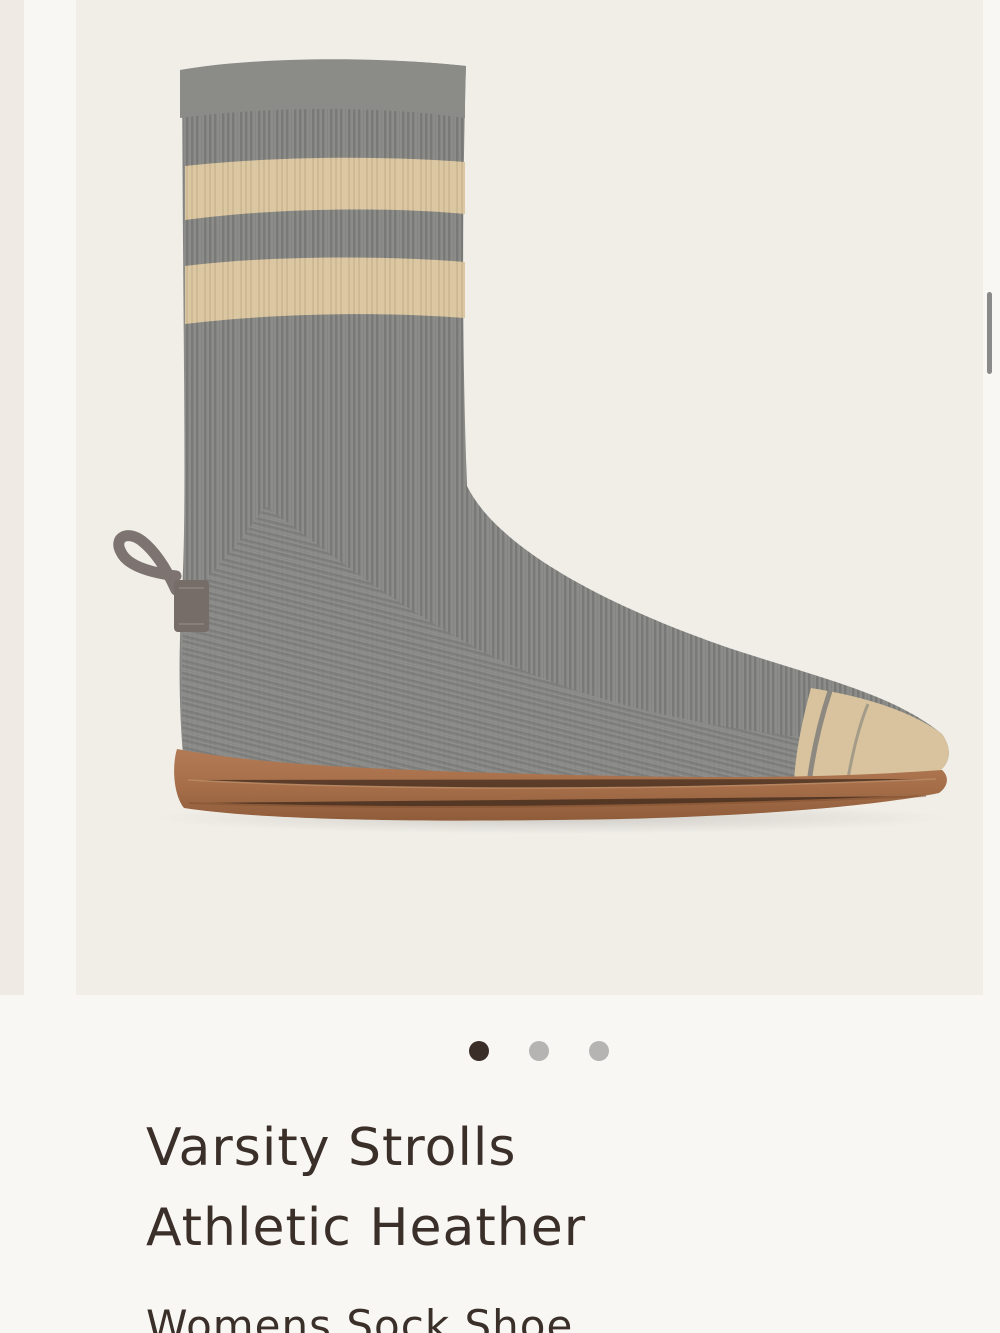 The width and height of the screenshot is (1000, 1333). Describe the element at coordinates (989, 333) in the screenshot. I see `vertical-scrollbar` at that location.